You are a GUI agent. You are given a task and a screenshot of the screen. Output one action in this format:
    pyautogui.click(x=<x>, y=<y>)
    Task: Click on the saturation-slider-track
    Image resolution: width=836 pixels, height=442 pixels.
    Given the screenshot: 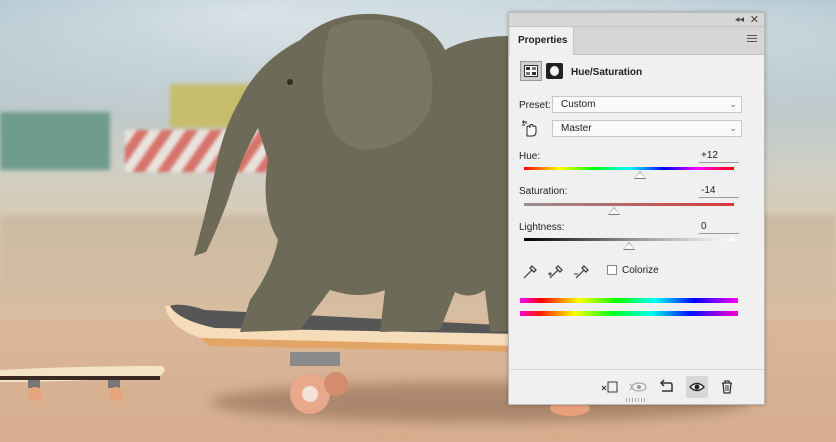 What is the action you would take?
    pyautogui.click(x=629, y=204)
    